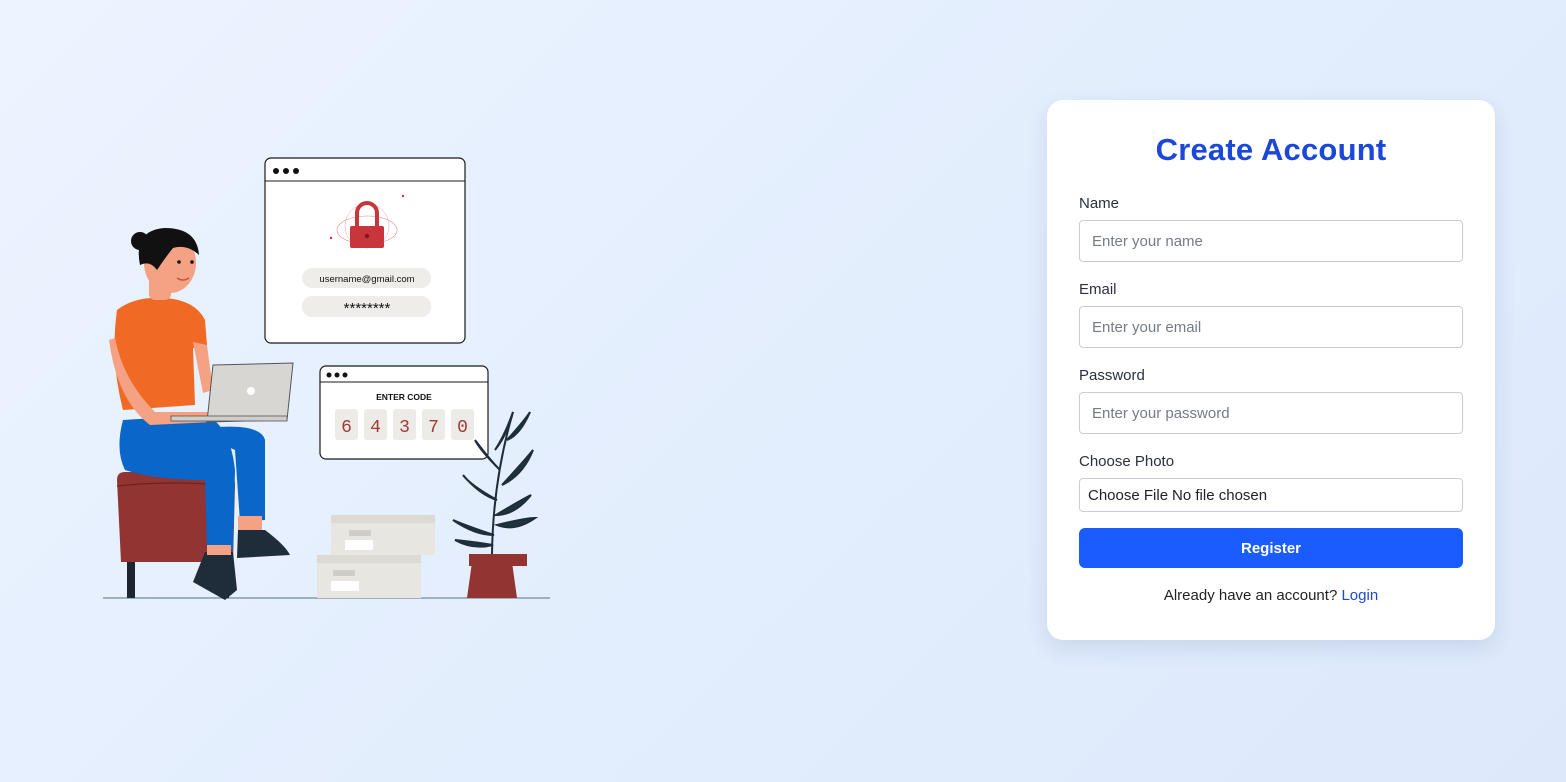 The height and width of the screenshot is (782, 1566). Describe the element at coordinates (1127, 461) in the screenshot. I see `photo-label: Choose Photo` at that location.